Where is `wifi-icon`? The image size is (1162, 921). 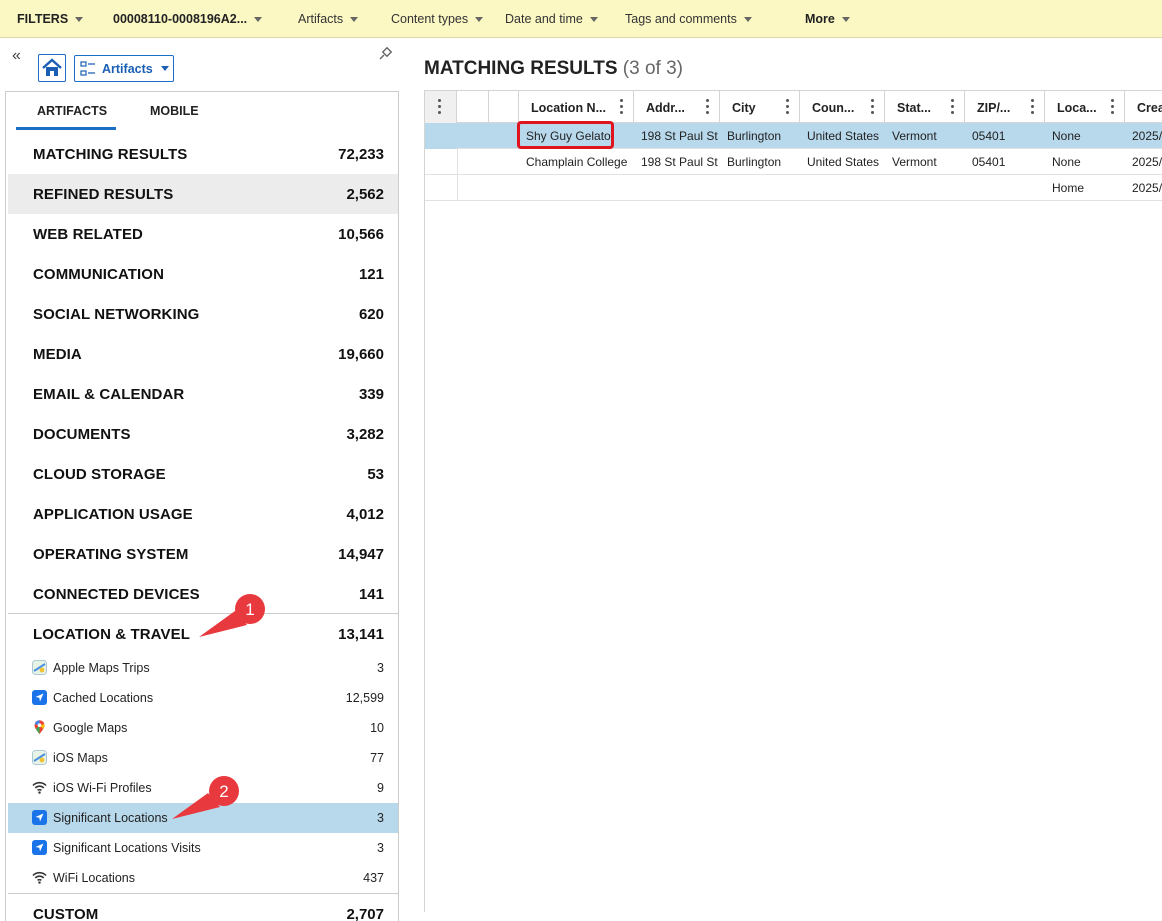
wifi-icon is located at coordinates (39, 877).